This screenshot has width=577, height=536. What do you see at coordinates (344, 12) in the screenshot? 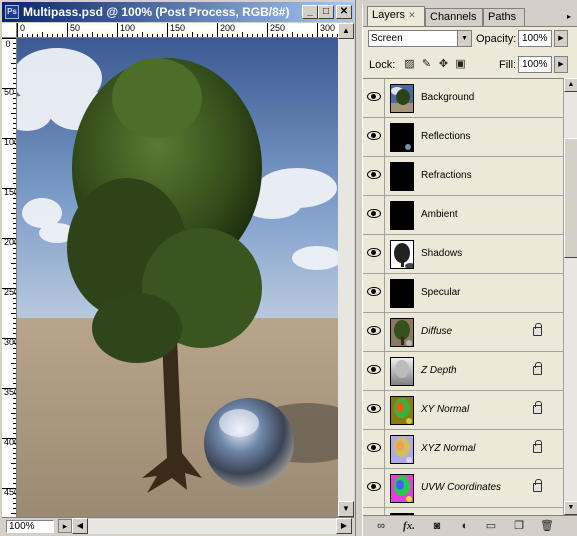
I see `close-button: ✕` at bounding box center [344, 12].